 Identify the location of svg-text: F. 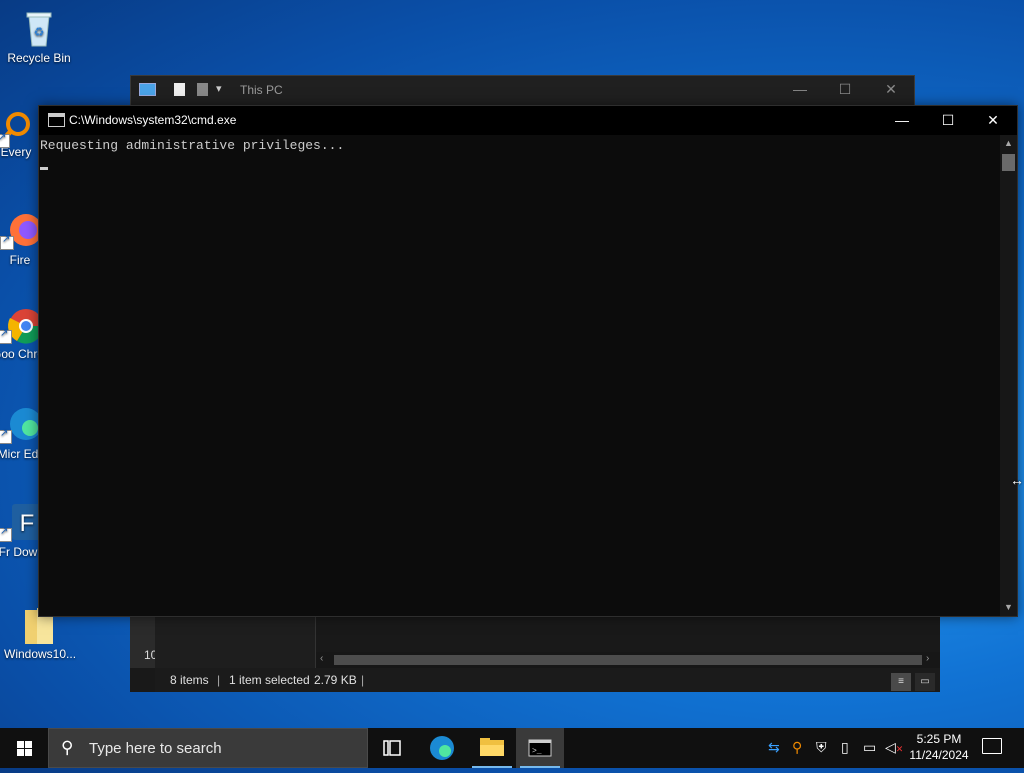
(27, 523).